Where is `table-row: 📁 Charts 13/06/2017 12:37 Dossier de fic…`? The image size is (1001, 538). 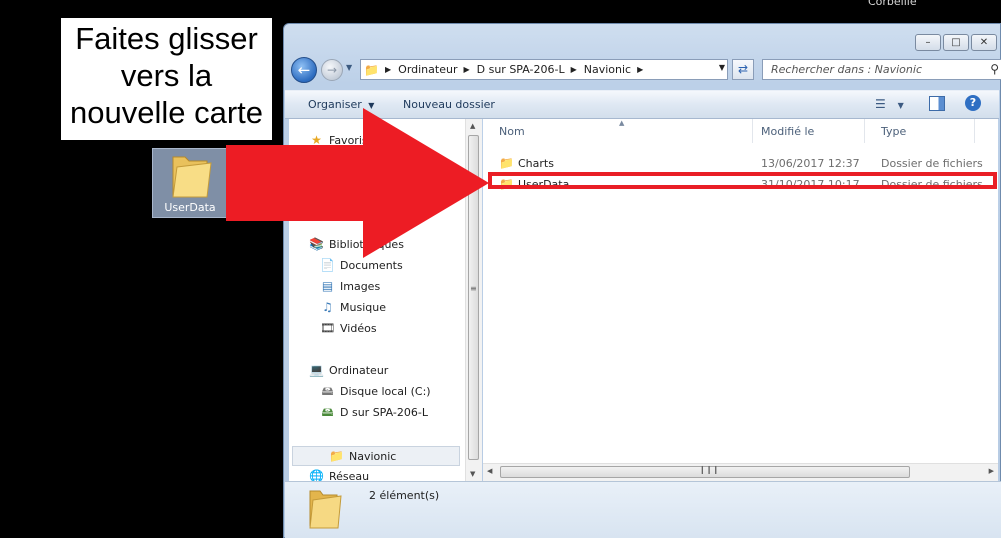 table-row: 📁 Charts 13/06/2017 12:37 Dossier de fic… is located at coordinates (746, 163).